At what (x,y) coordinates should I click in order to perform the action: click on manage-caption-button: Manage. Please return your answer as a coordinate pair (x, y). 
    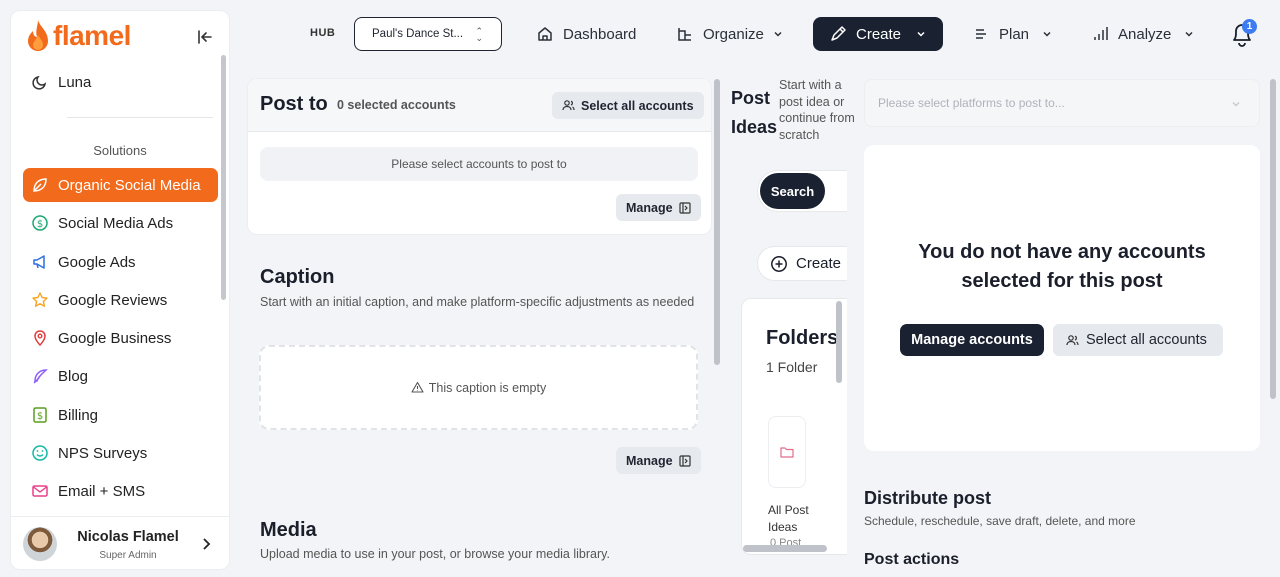
    Looking at the image, I should click on (658, 460).